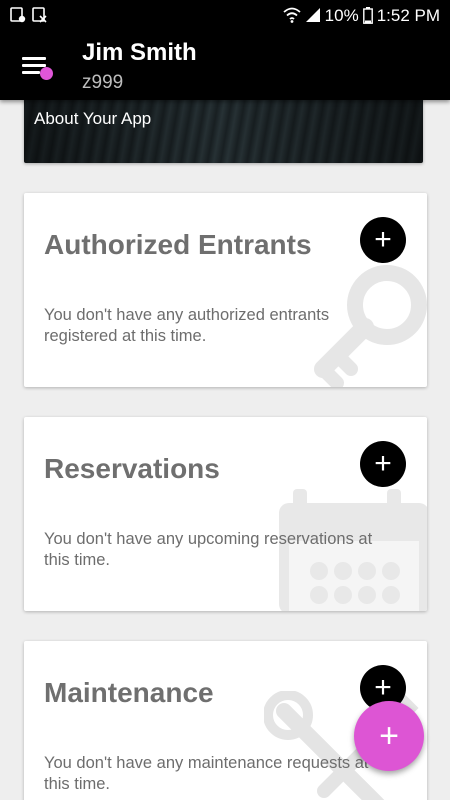 The height and width of the screenshot is (800, 450). What do you see at coordinates (225, 65) in the screenshot?
I see `app-header: Jim Smith z999` at bounding box center [225, 65].